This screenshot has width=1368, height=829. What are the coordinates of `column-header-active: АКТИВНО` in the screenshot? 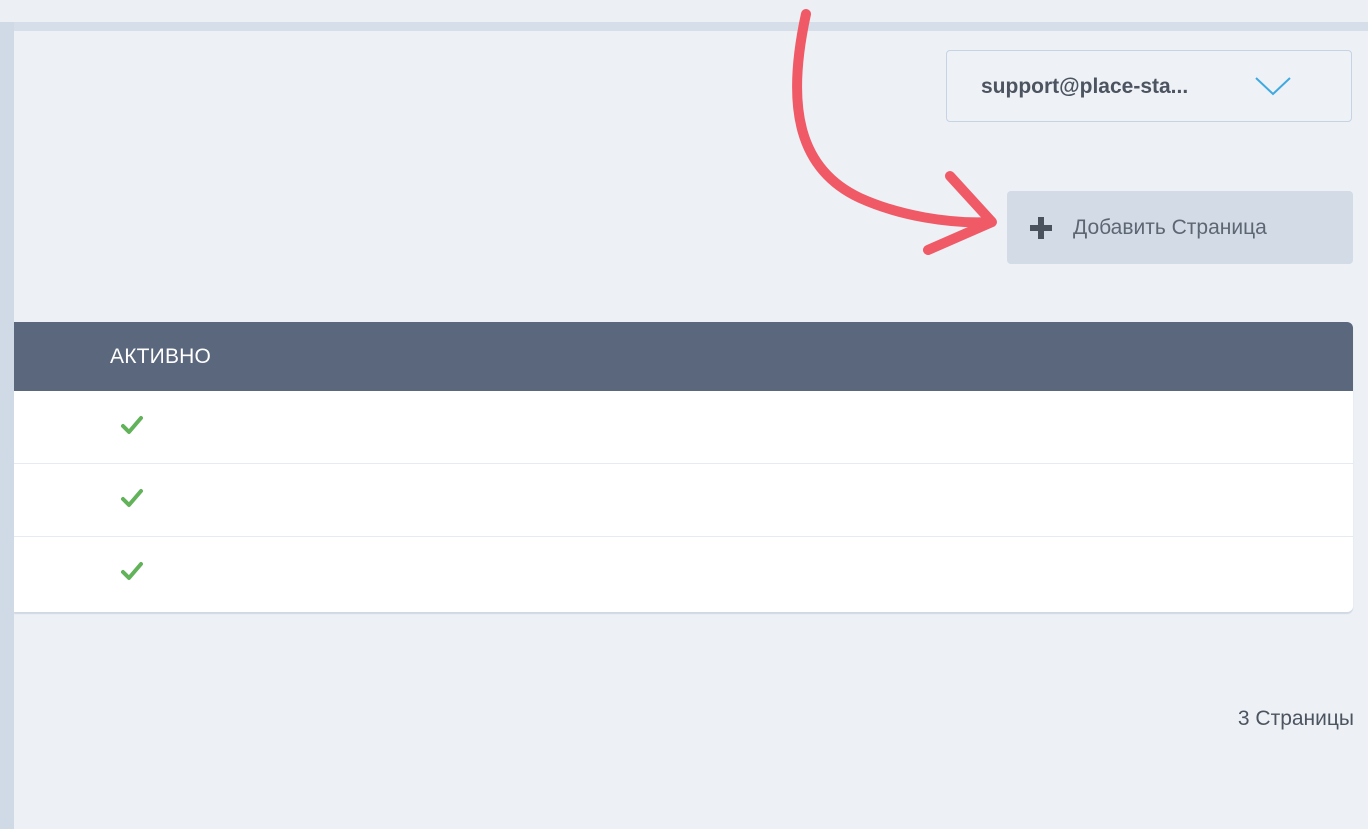 It's located at (160, 356).